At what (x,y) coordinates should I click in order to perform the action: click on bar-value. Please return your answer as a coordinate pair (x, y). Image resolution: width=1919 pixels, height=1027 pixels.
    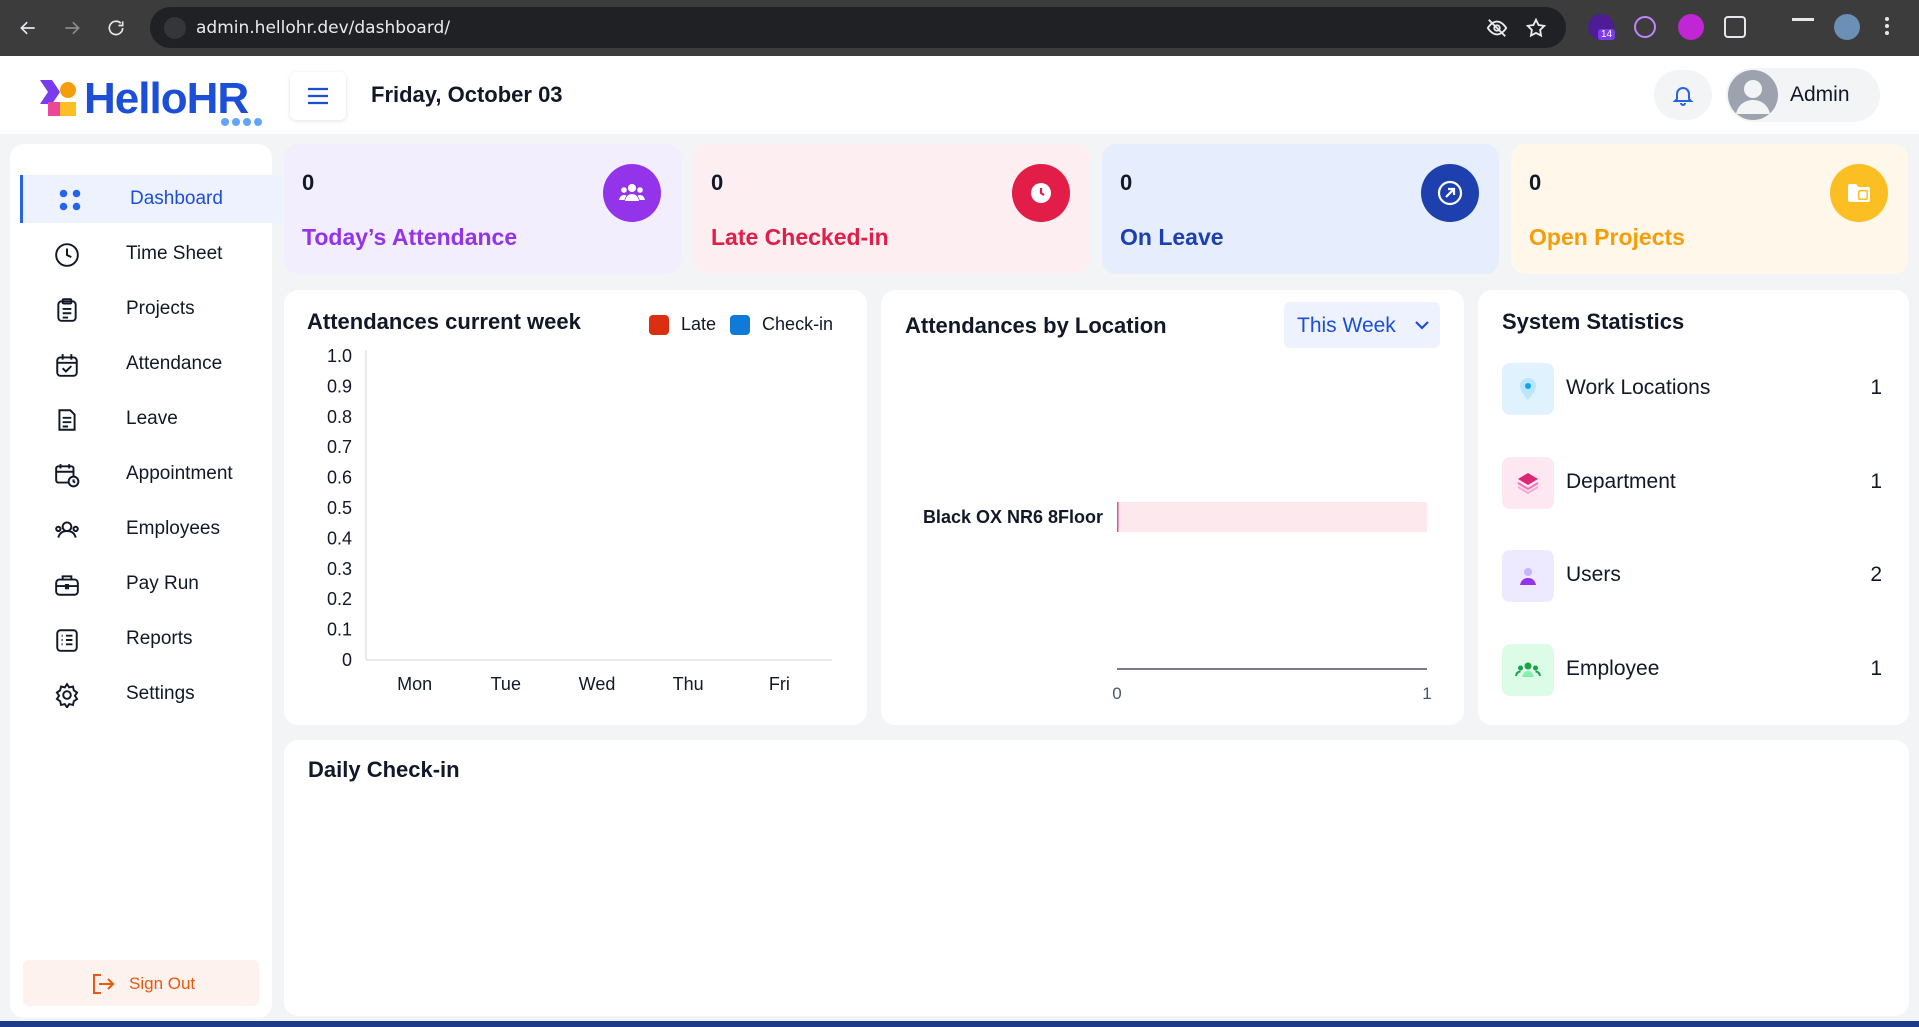
    Looking at the image, I should click on (1118, 517).